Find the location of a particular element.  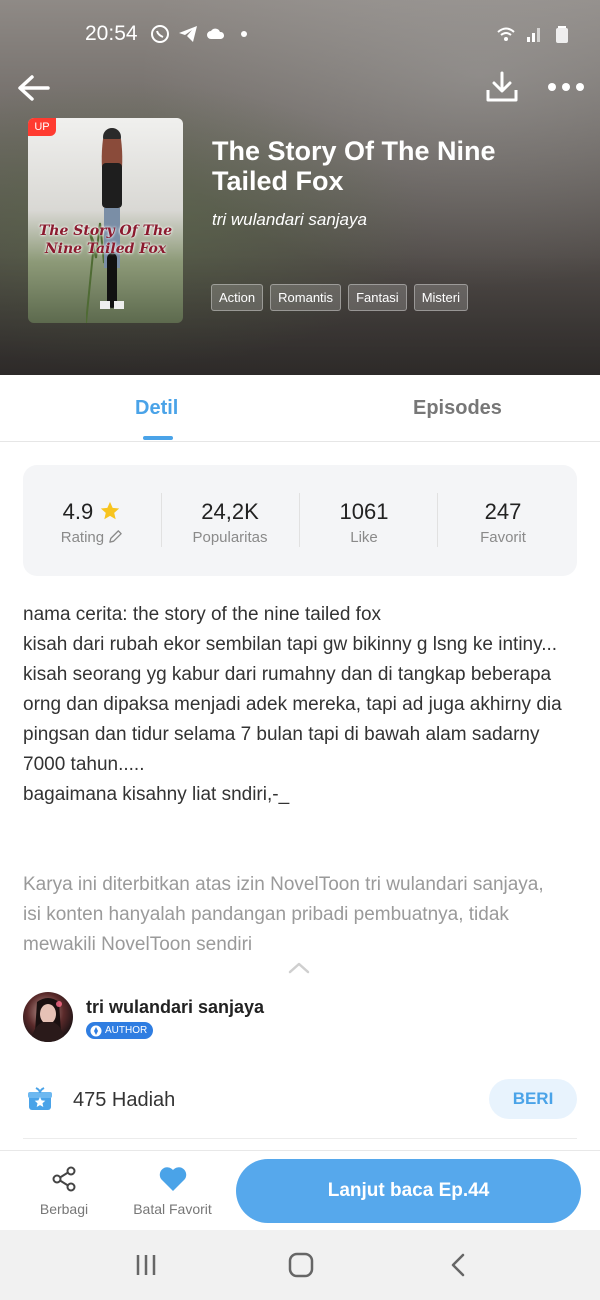

telegram-icon is located at coordinates (188, 34).